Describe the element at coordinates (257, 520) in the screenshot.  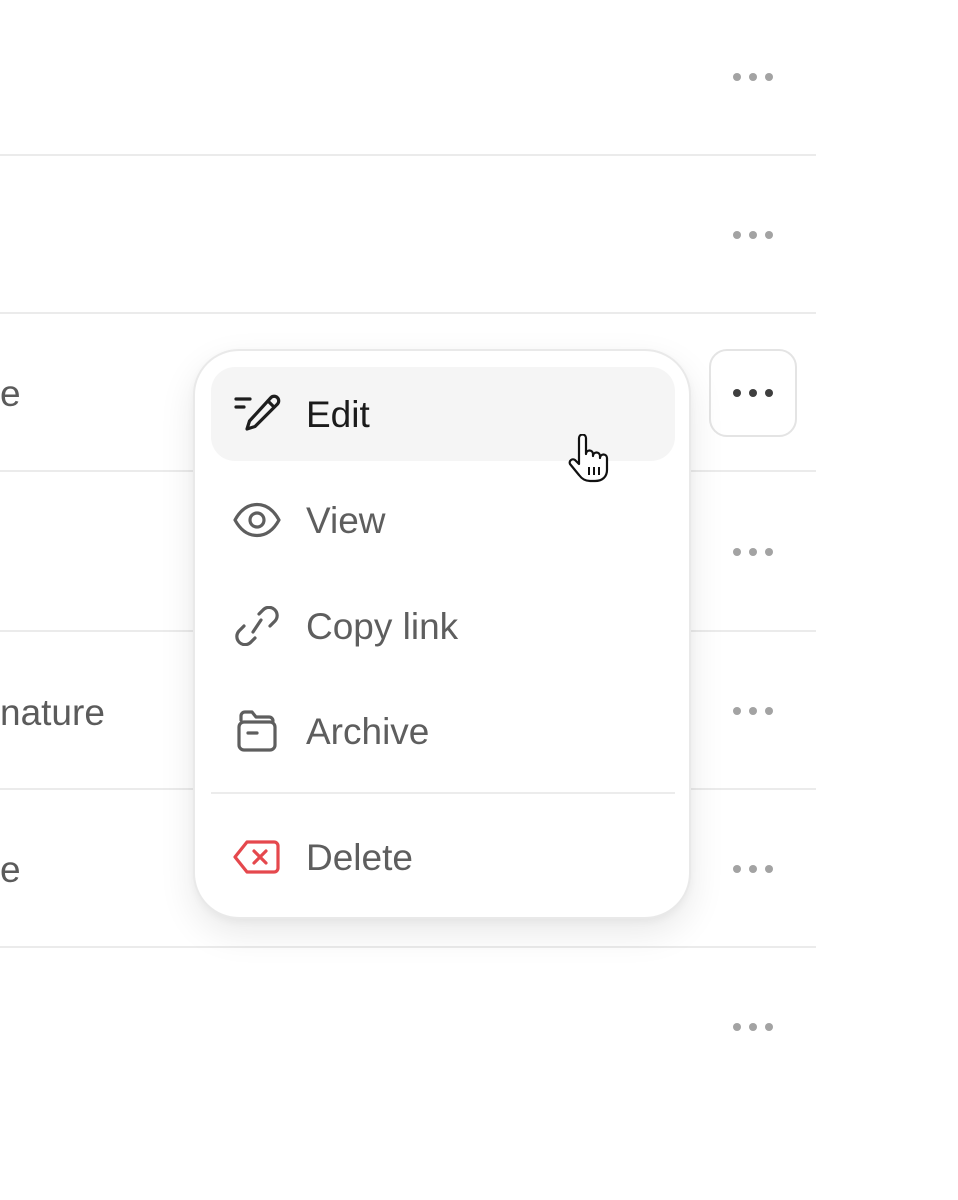
I see `eye-icon` at that location.